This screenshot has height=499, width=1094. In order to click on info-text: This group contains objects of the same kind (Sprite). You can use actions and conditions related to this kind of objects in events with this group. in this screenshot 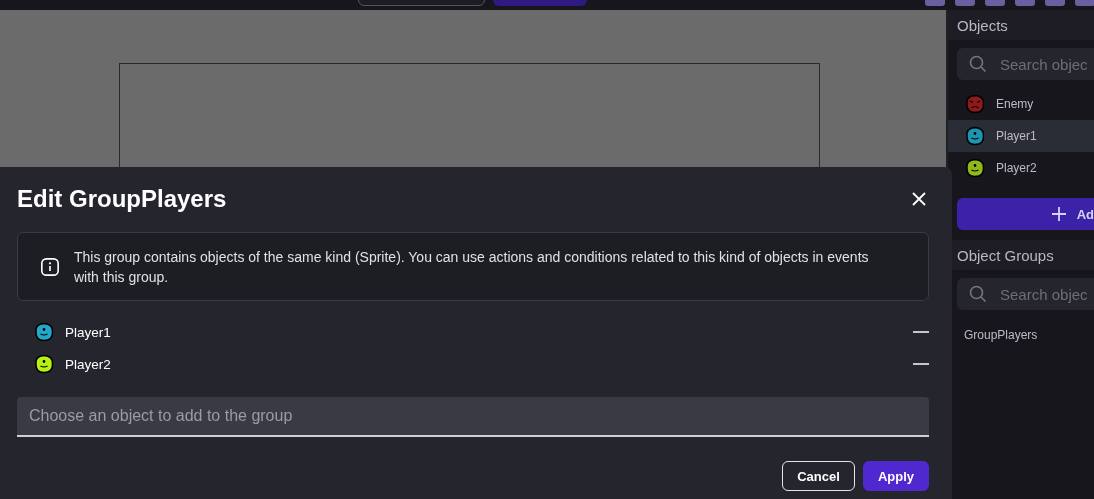, I will do `click(471, 267)`.